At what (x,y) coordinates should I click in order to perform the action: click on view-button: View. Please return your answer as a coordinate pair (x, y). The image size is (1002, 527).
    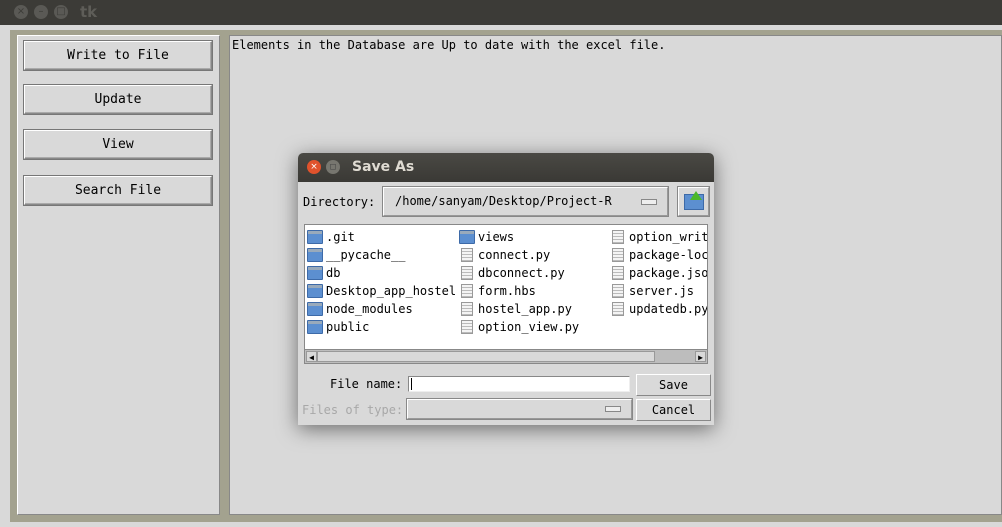
    Looking at the image, I should click on (118, 144).